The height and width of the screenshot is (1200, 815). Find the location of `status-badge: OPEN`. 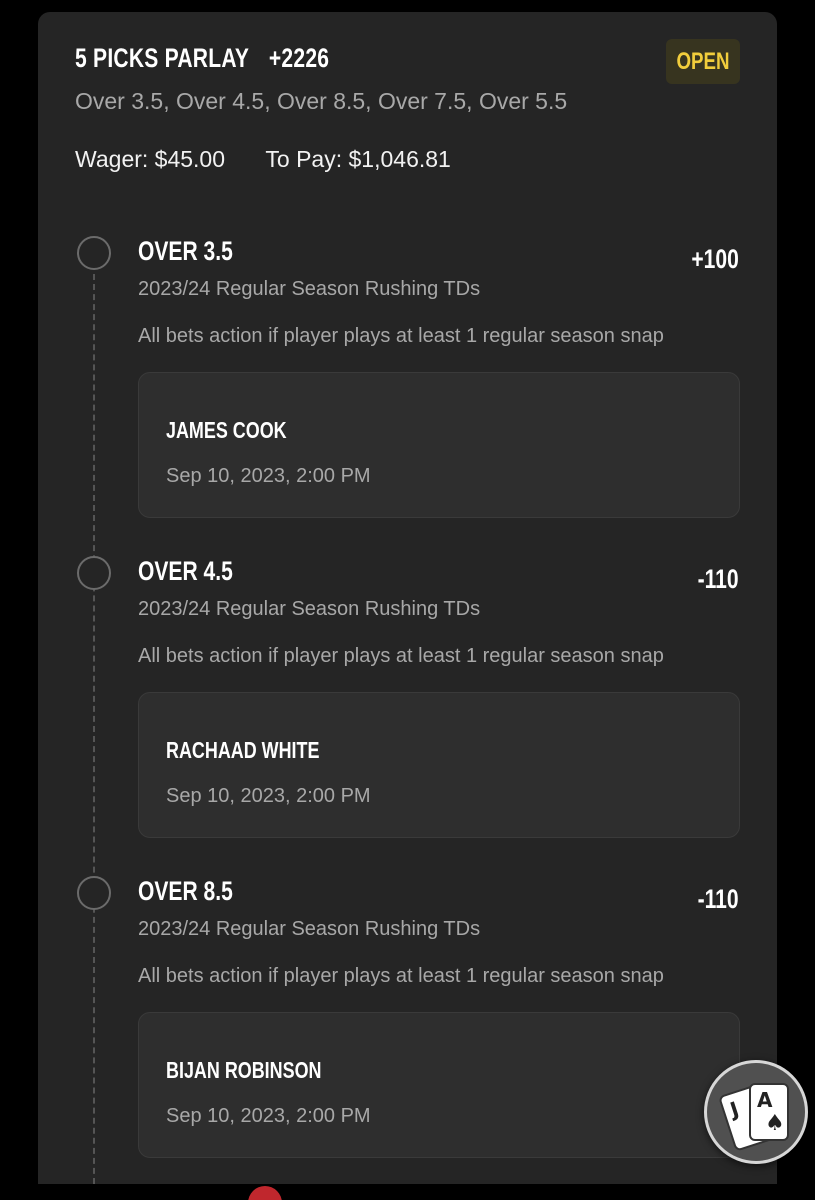

status-badge: OPEN is located at coordinates (703, 61).